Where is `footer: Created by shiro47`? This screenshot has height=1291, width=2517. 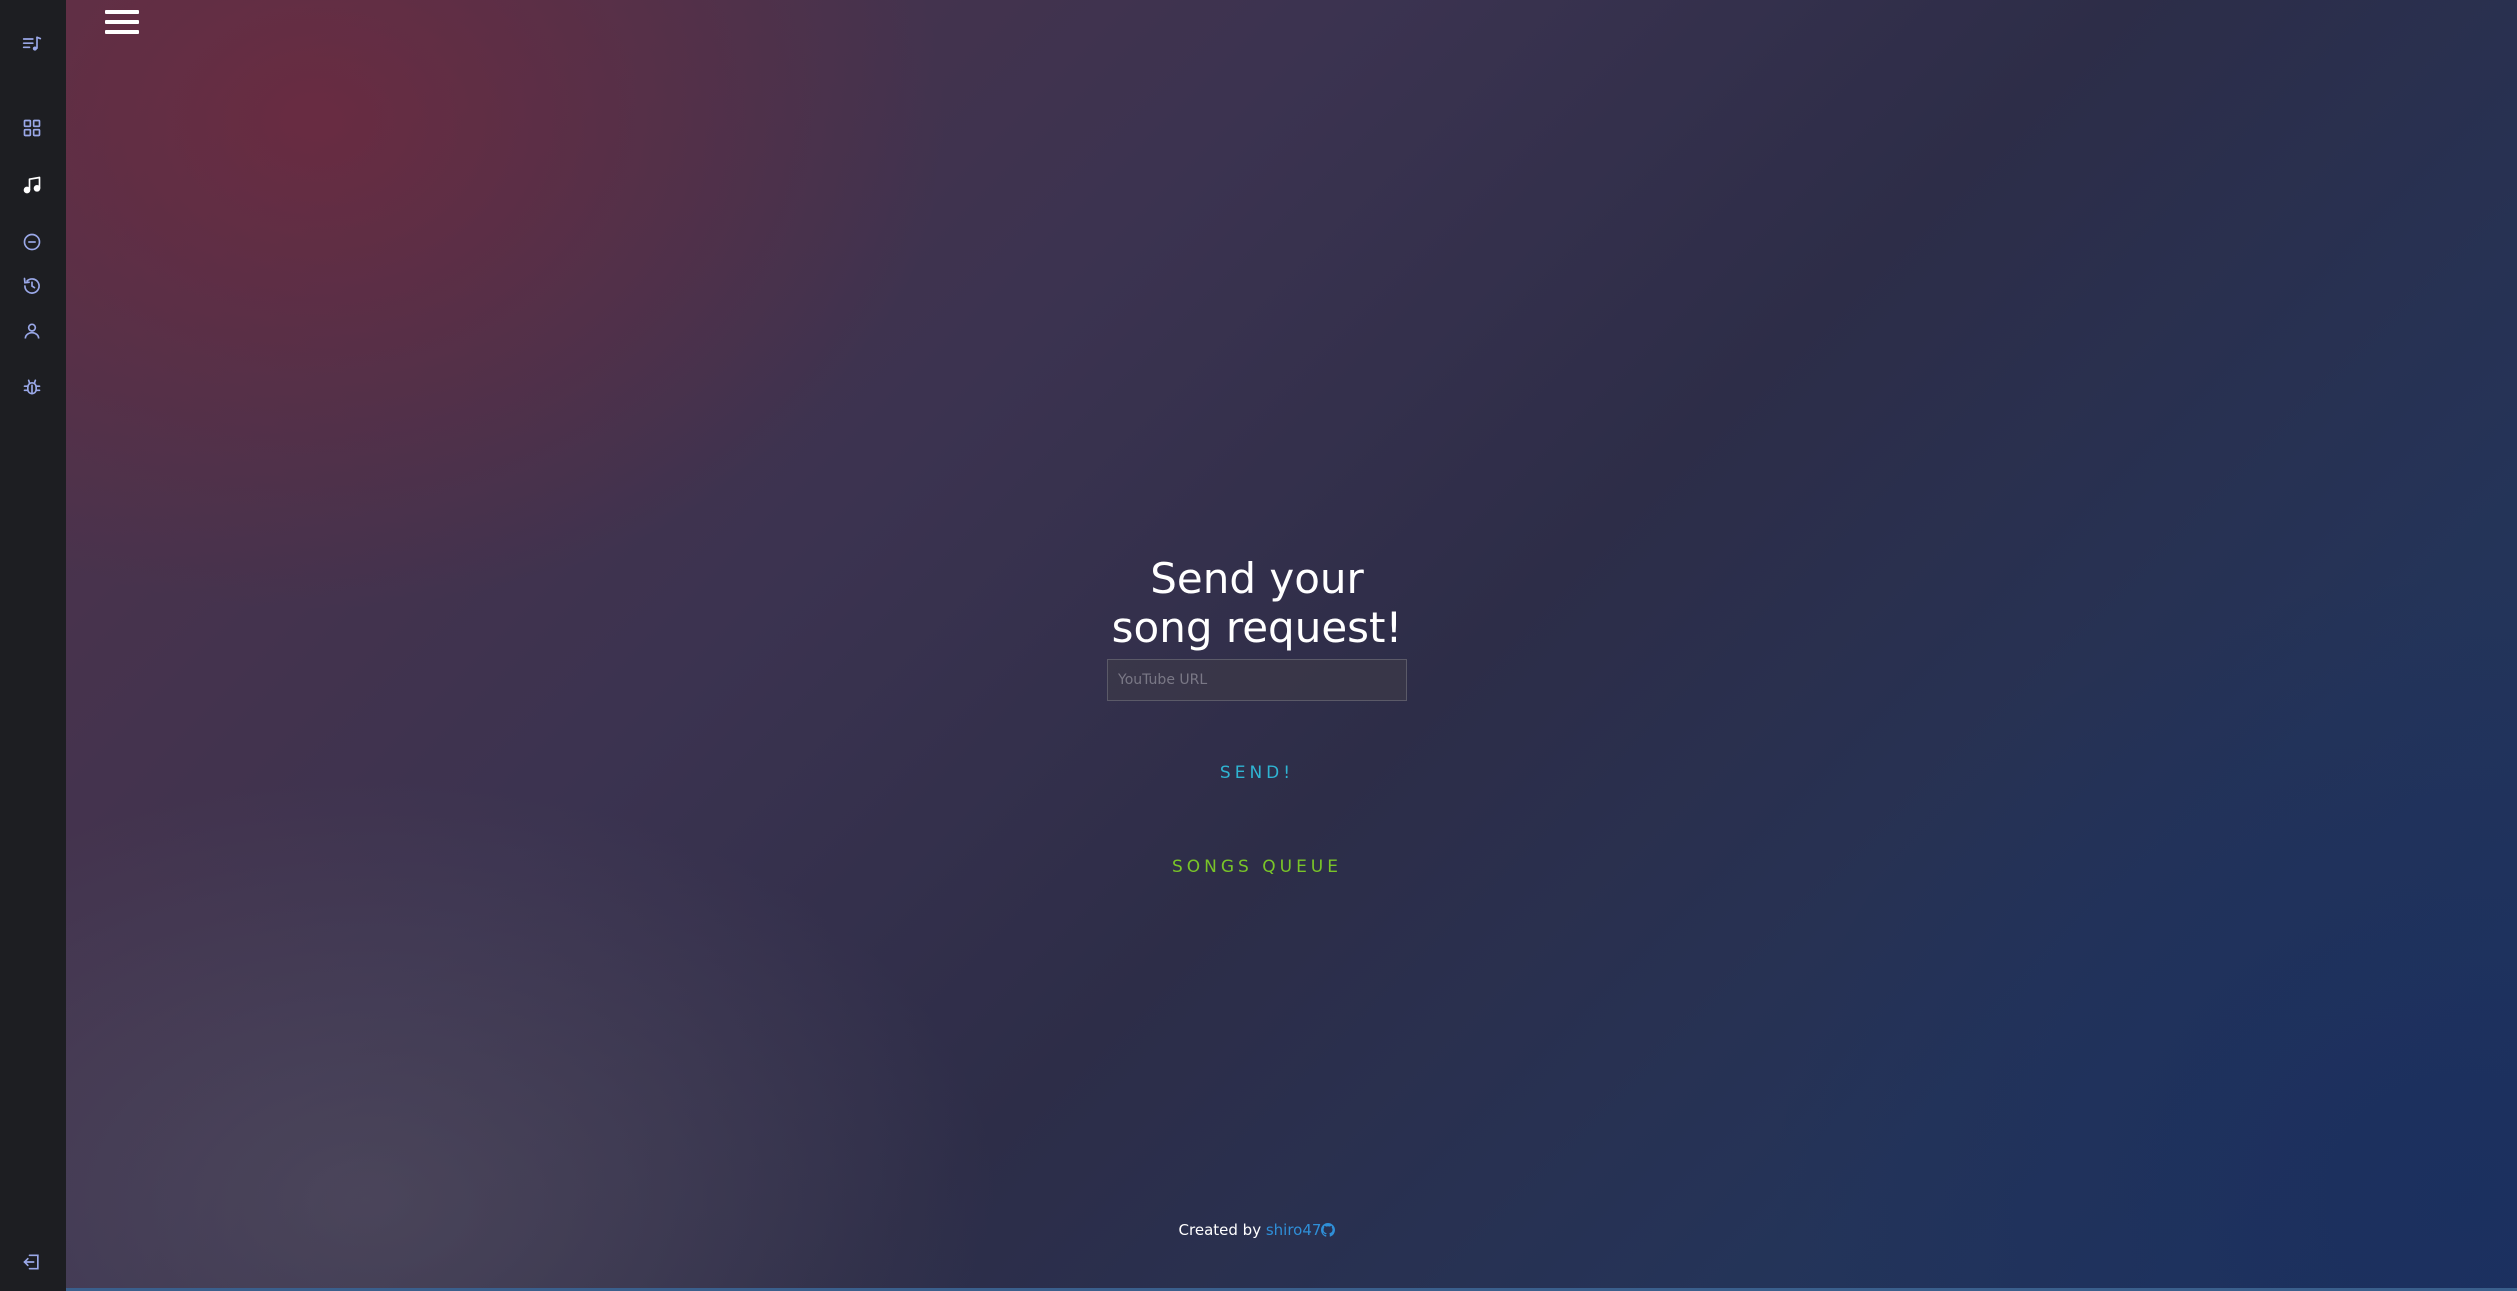
footer: Created by shiro47 is located at coordinates (1257, 1230).